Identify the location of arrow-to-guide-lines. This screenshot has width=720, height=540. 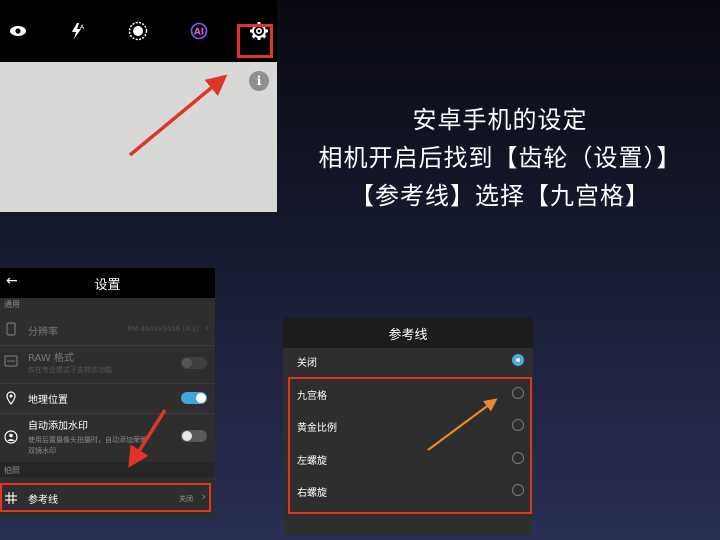
(147, 438).